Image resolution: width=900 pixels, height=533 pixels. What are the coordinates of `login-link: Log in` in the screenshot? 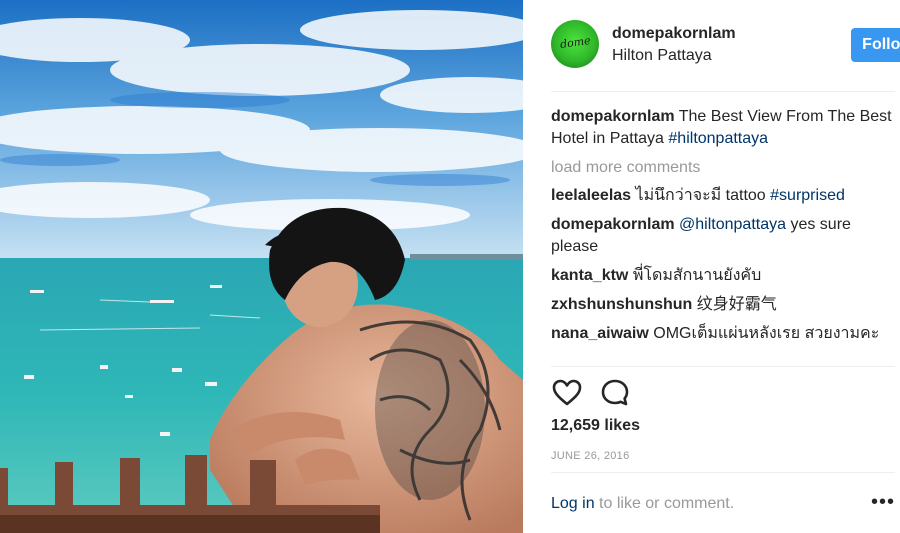 It's located at (573, 503).